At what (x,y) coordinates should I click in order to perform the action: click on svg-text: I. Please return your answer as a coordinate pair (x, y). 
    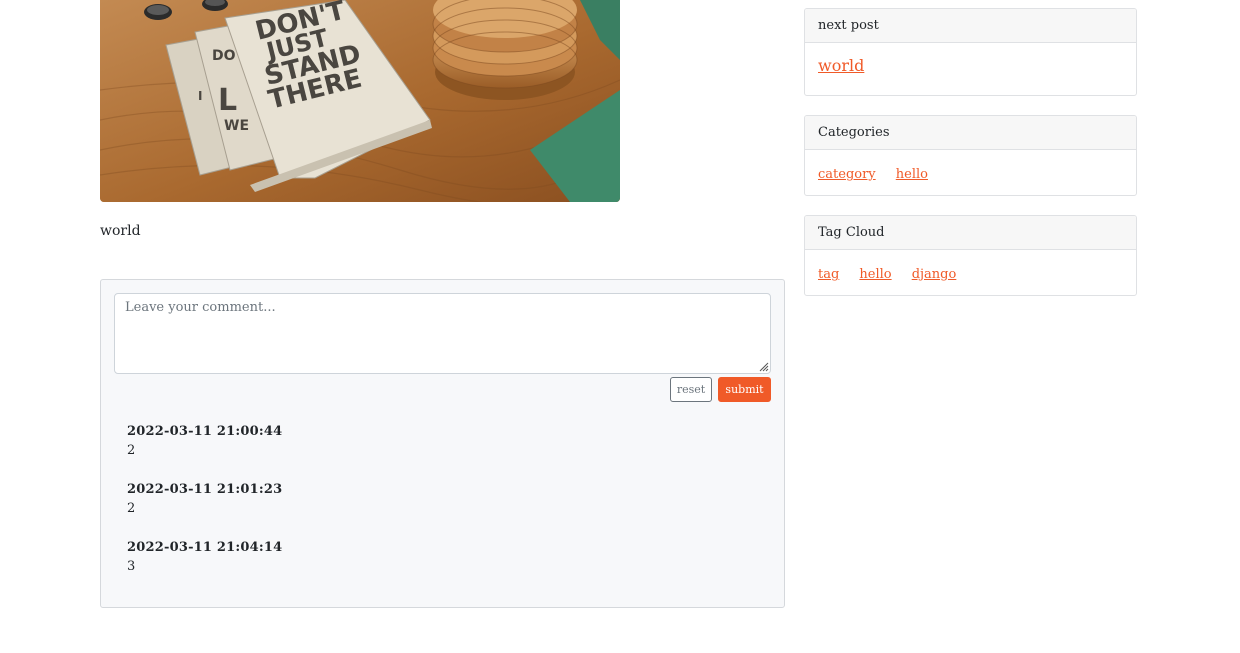
    Looking at the image, I should click on (200, 96).